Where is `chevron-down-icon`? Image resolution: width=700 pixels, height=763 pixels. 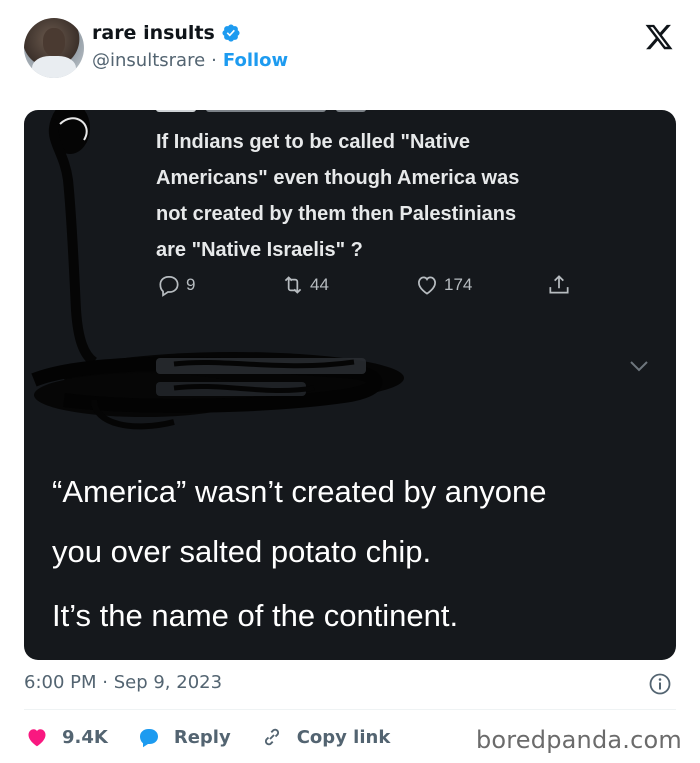
chevron-down-icon is located at coordinates (639, 366).